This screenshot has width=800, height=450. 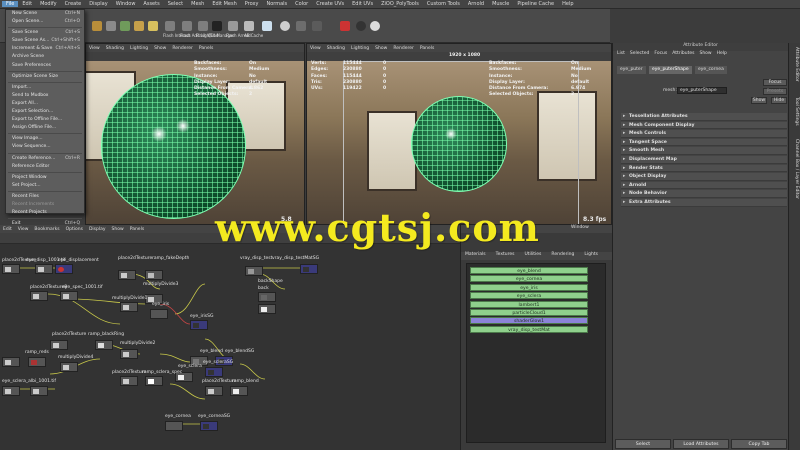 I want to click on menu-arnold: Arnold, so click(x=476, y=4).